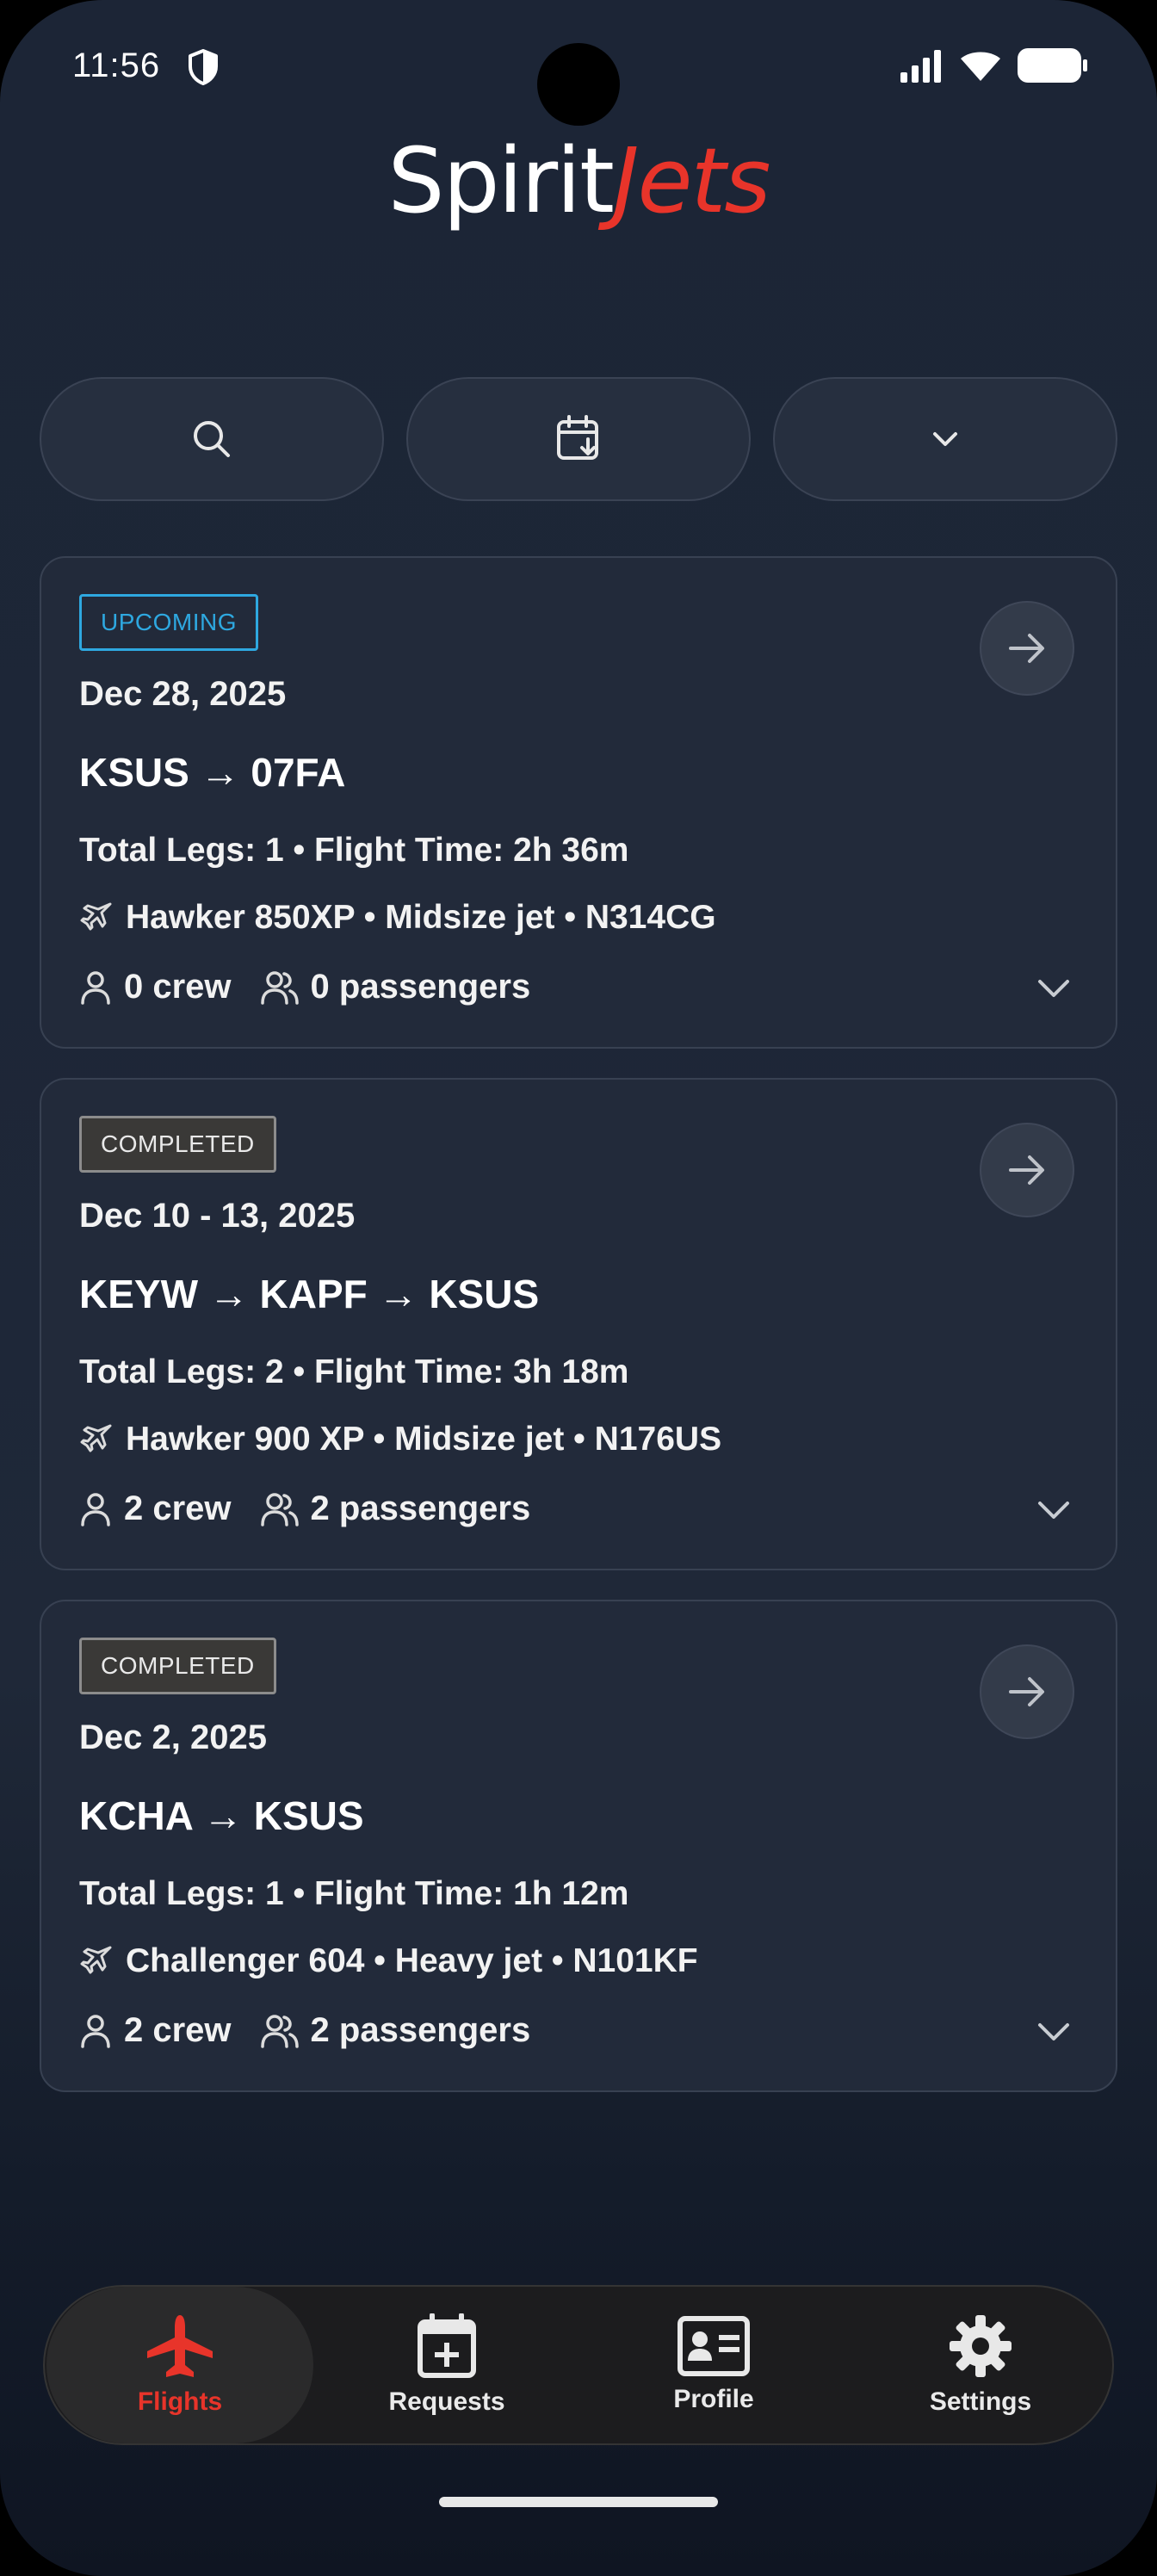  I want to click on flight-date: Dec 10 - 13, 2025, so click(218, 1216).